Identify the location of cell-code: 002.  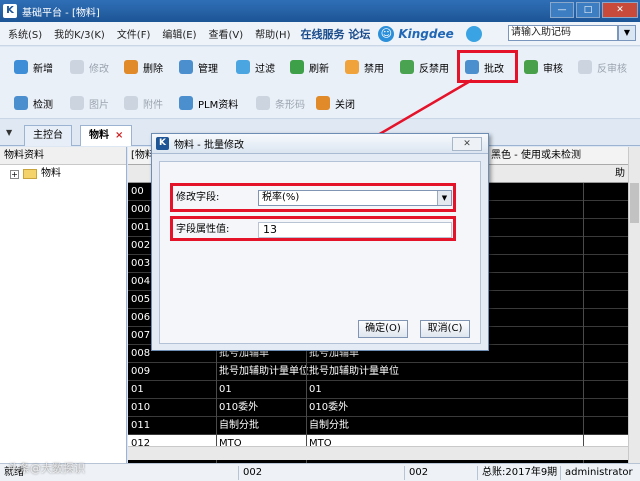
(141, 245).